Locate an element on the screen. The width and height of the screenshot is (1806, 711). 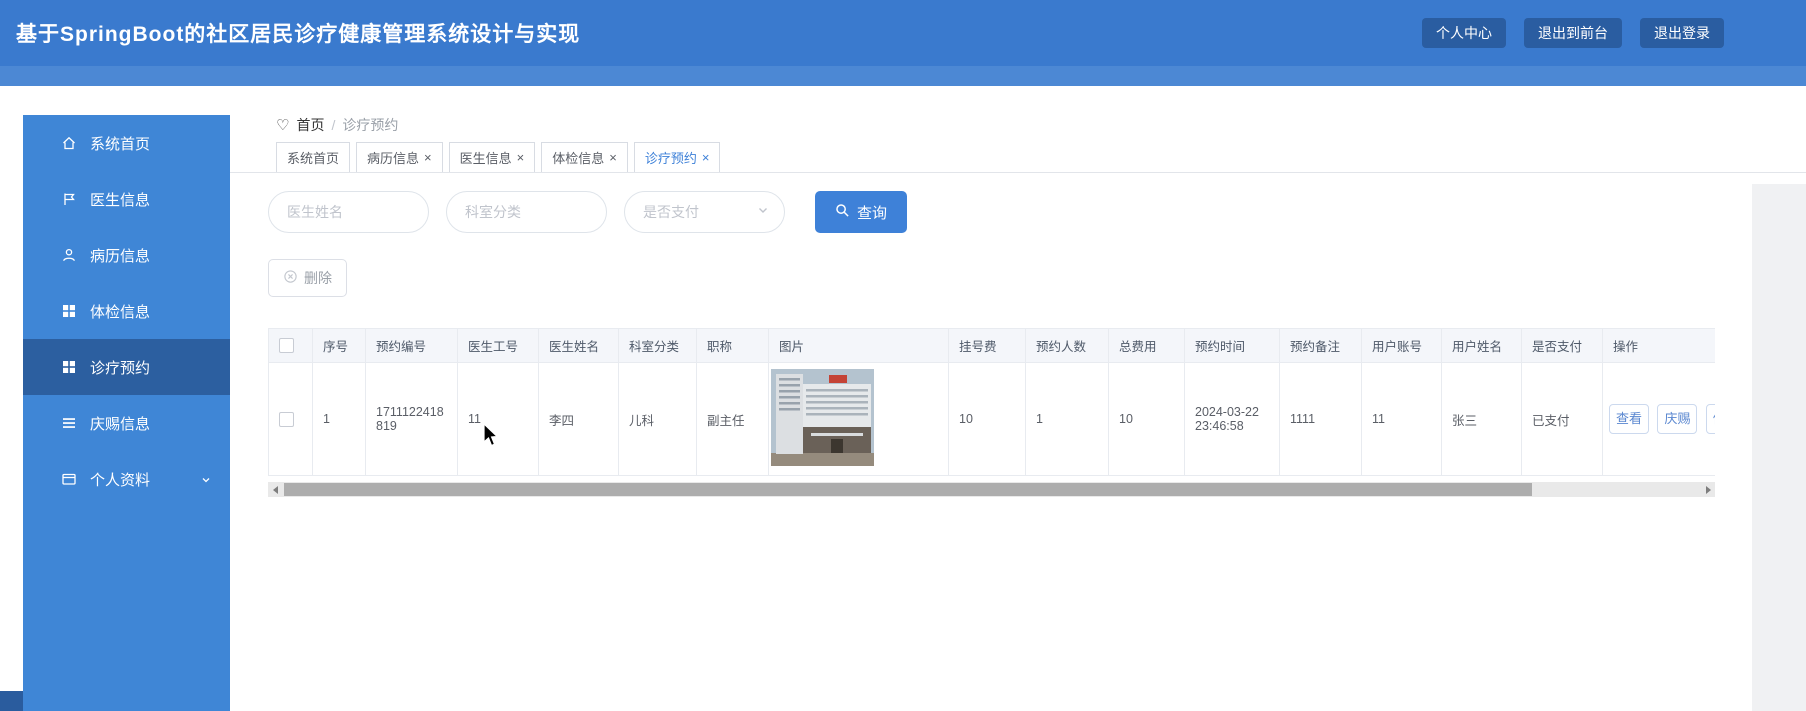
folder-icon is located at coordinates (69, 479).